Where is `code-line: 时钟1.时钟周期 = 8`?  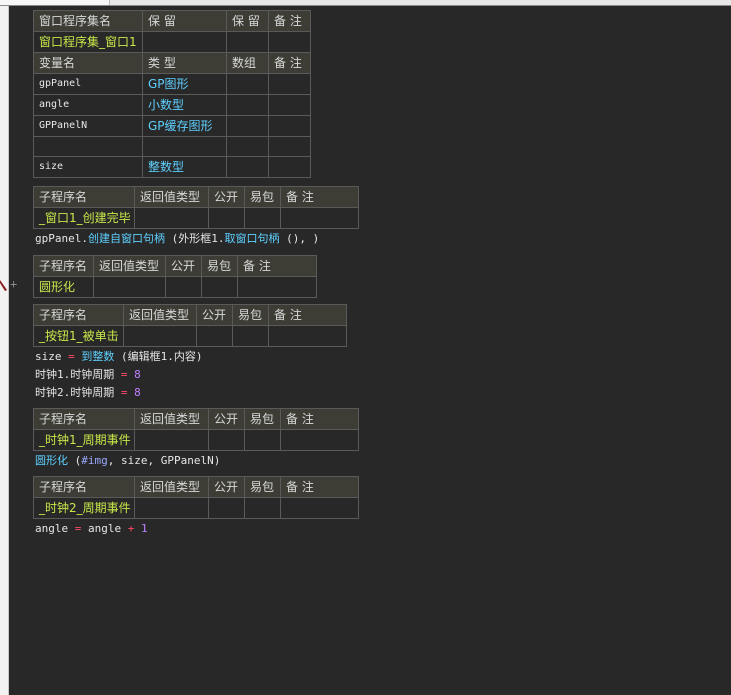 code-line: 时钟1.时钟周期 = 8 is located at coordinates (88, 375).